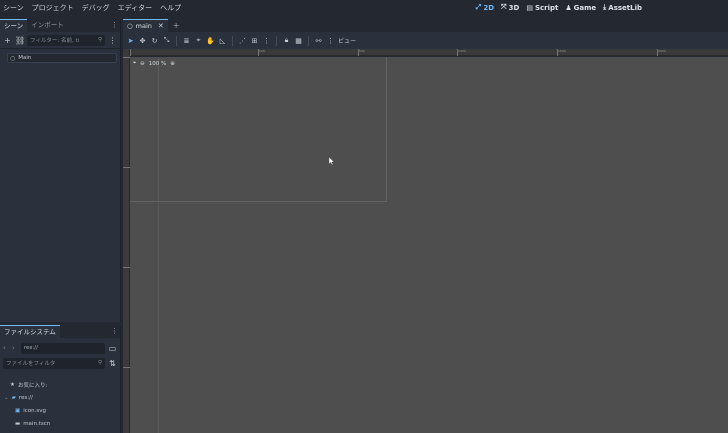 Image resolution: width=728 pixels, height=433 pixels. Describe the element at coordinates (172, 64) in the screenshot. I see `zoom-in-icon: ⊕` at that location.